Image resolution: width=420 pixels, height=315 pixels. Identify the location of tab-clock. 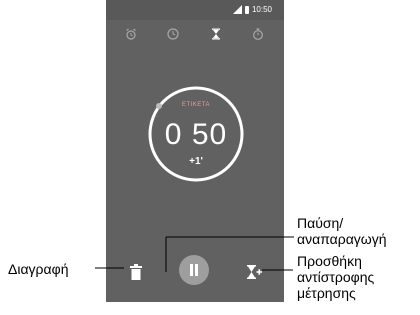
(173, 34).